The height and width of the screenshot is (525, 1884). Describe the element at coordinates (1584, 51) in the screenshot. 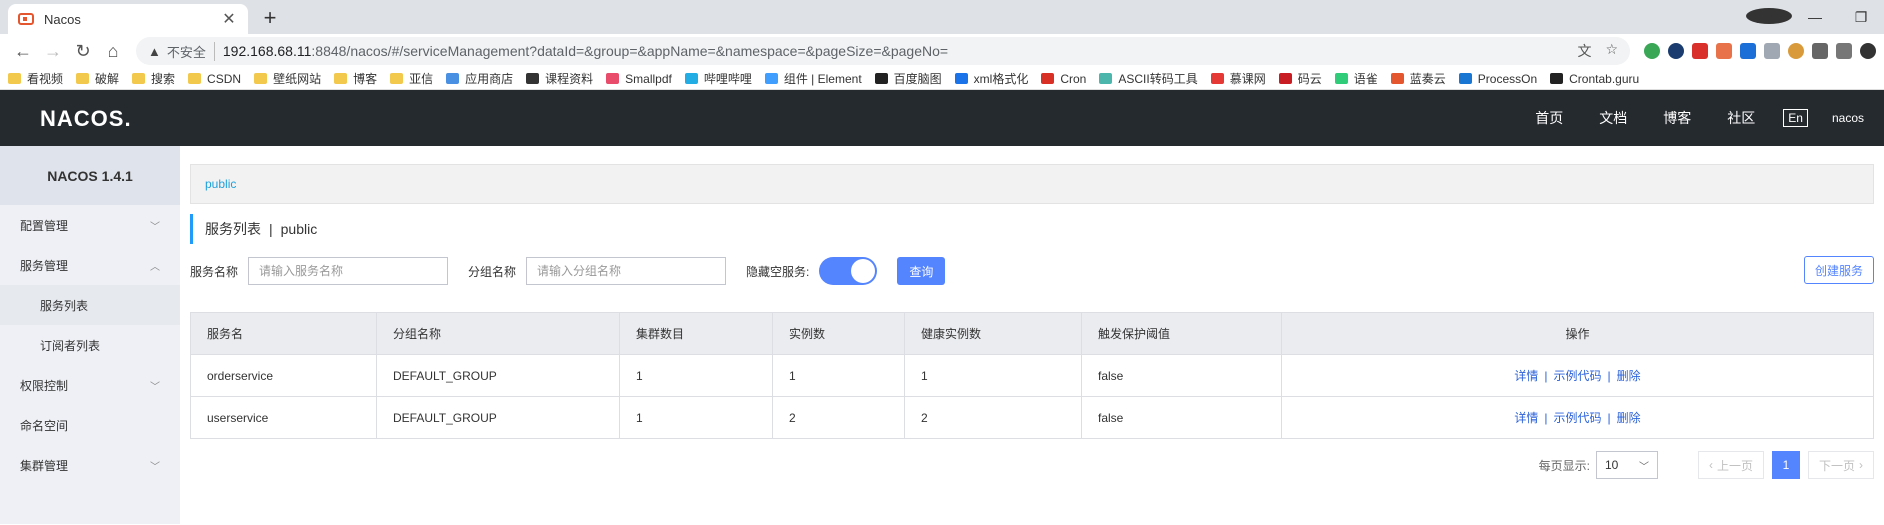

I see `translate-icon: 文` at that location.